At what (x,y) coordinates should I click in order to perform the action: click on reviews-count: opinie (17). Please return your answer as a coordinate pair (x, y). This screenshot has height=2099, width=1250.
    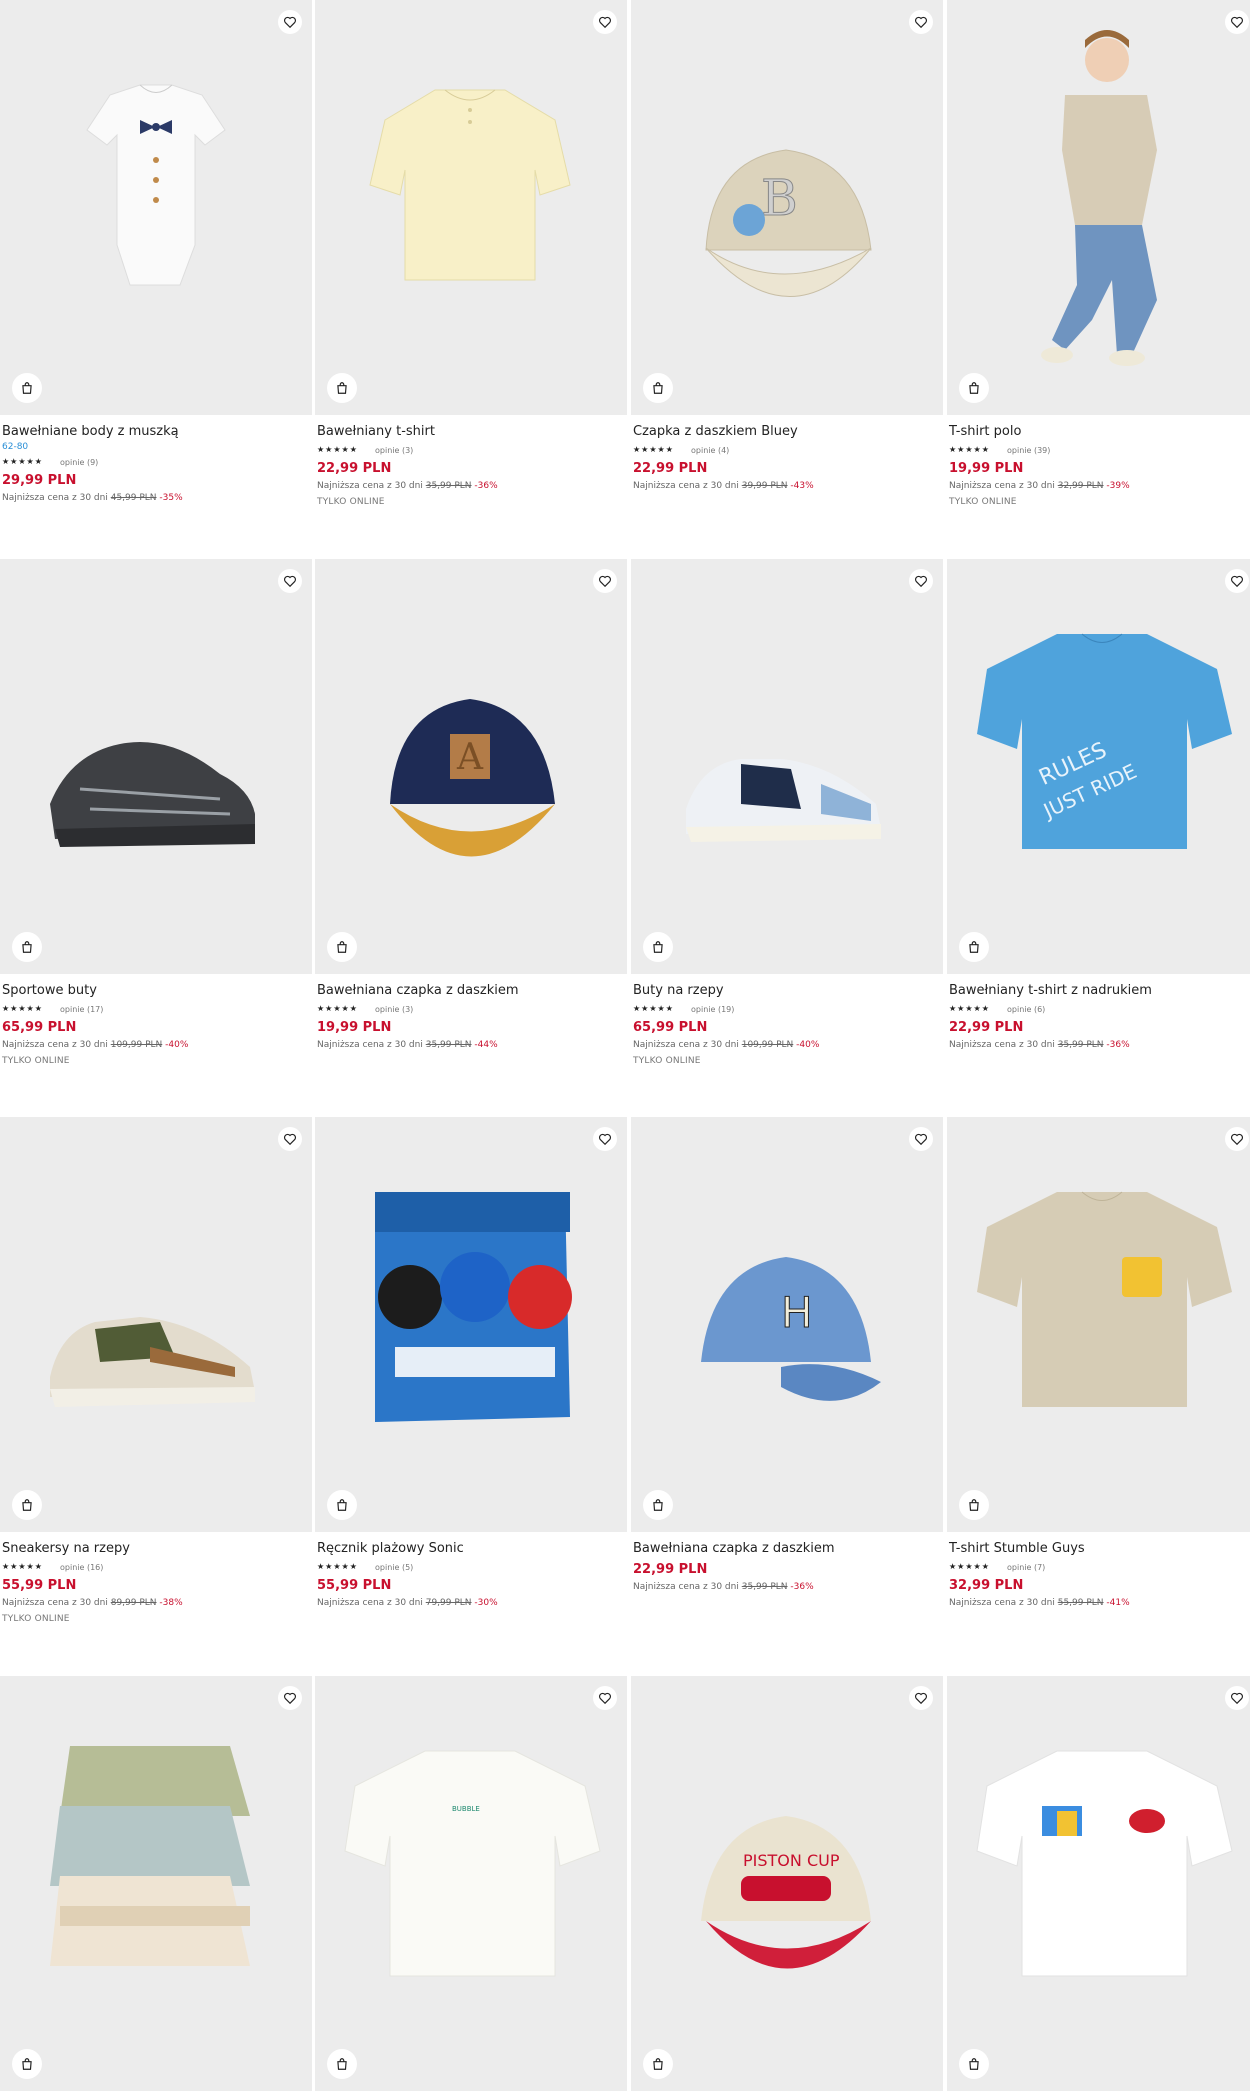
    Looking at the image, I should click on (81, 1009).